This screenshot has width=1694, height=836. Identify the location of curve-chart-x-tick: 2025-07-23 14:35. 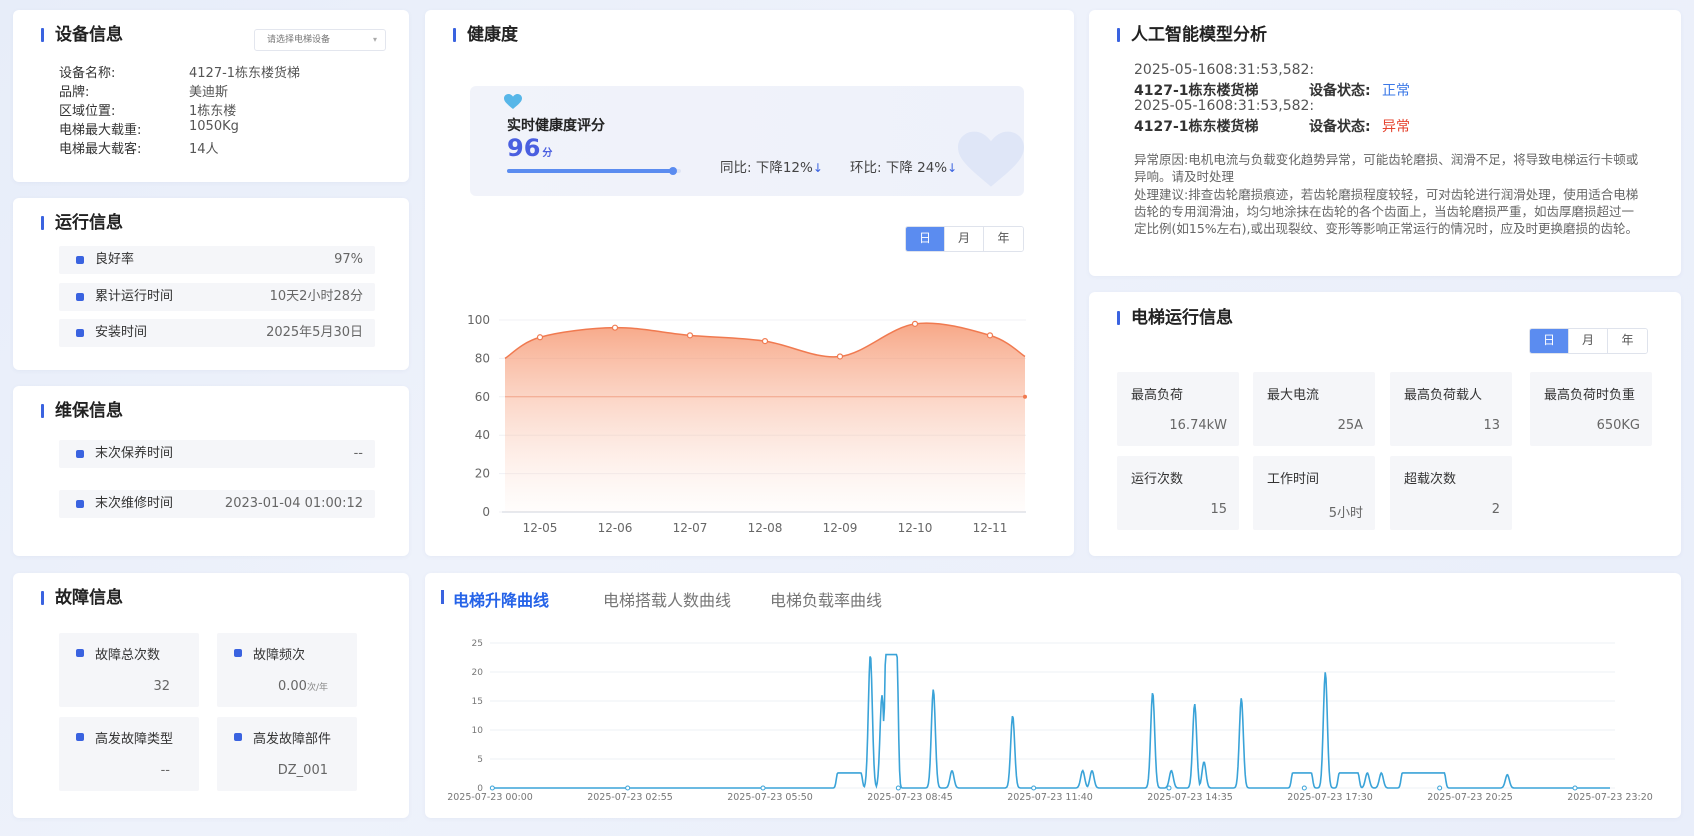
(1190, 797).